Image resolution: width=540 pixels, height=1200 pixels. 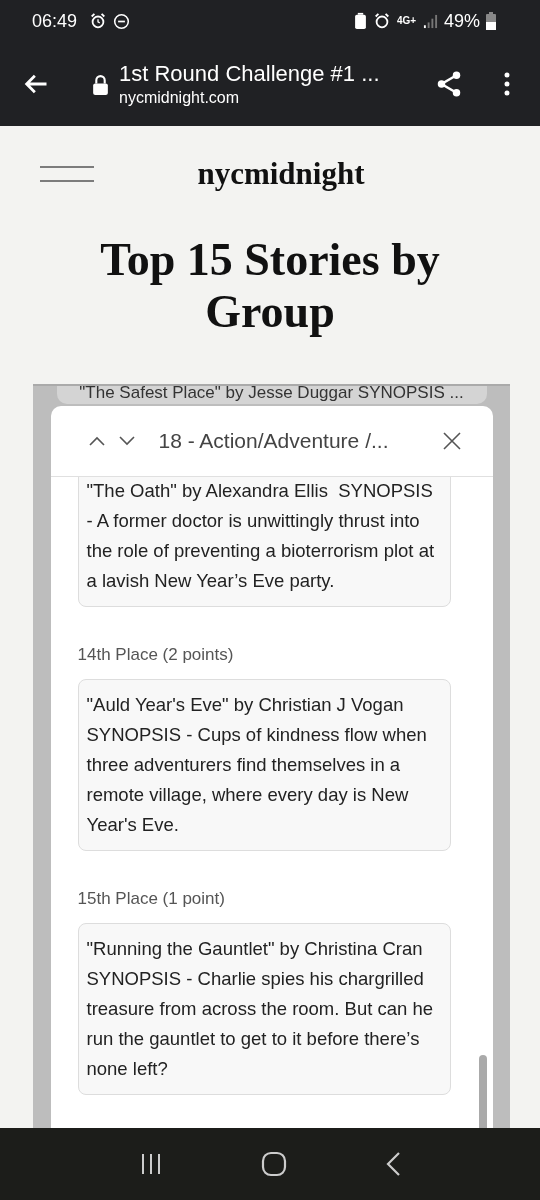 What do you see at coordinates (55, 21) in the screenshot?
I see `status-time: 06:49` at bounding box center [55, 21].